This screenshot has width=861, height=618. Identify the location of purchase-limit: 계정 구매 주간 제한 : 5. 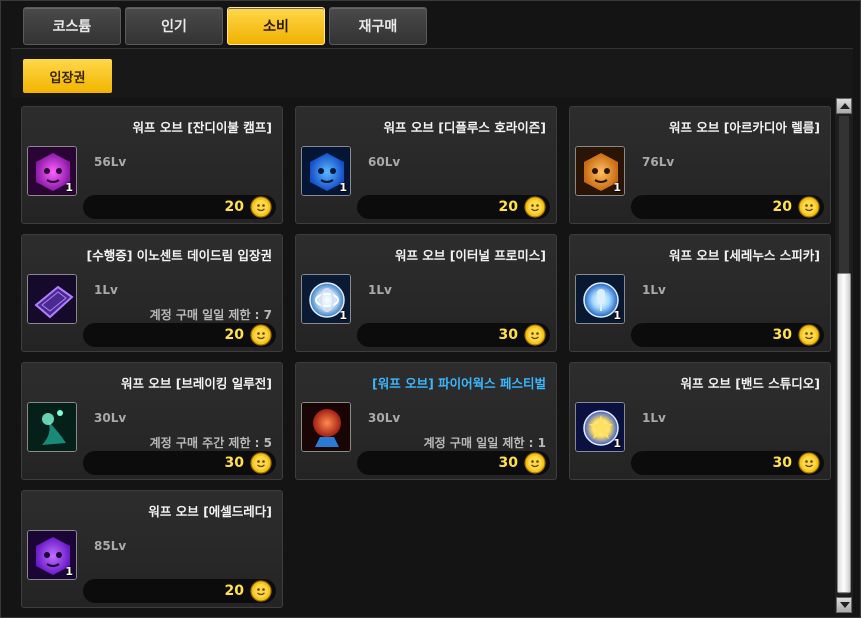
(210, 443).